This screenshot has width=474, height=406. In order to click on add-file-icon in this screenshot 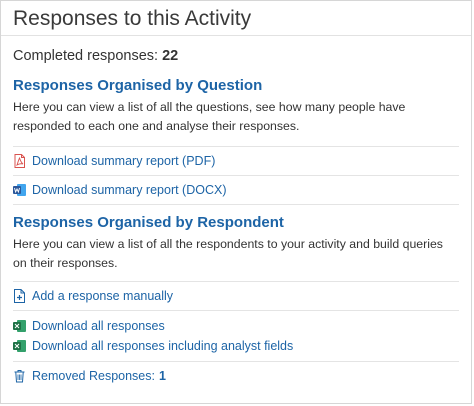, I will do `click(19, 296)`.